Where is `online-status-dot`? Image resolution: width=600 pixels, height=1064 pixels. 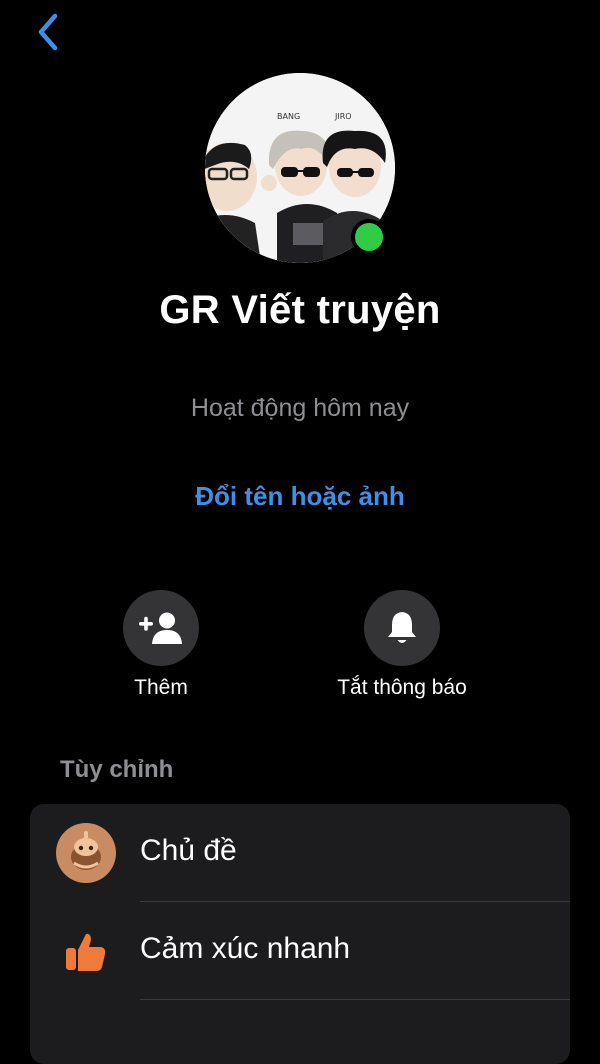 online-status-dot is located at coordinates (369, 237).